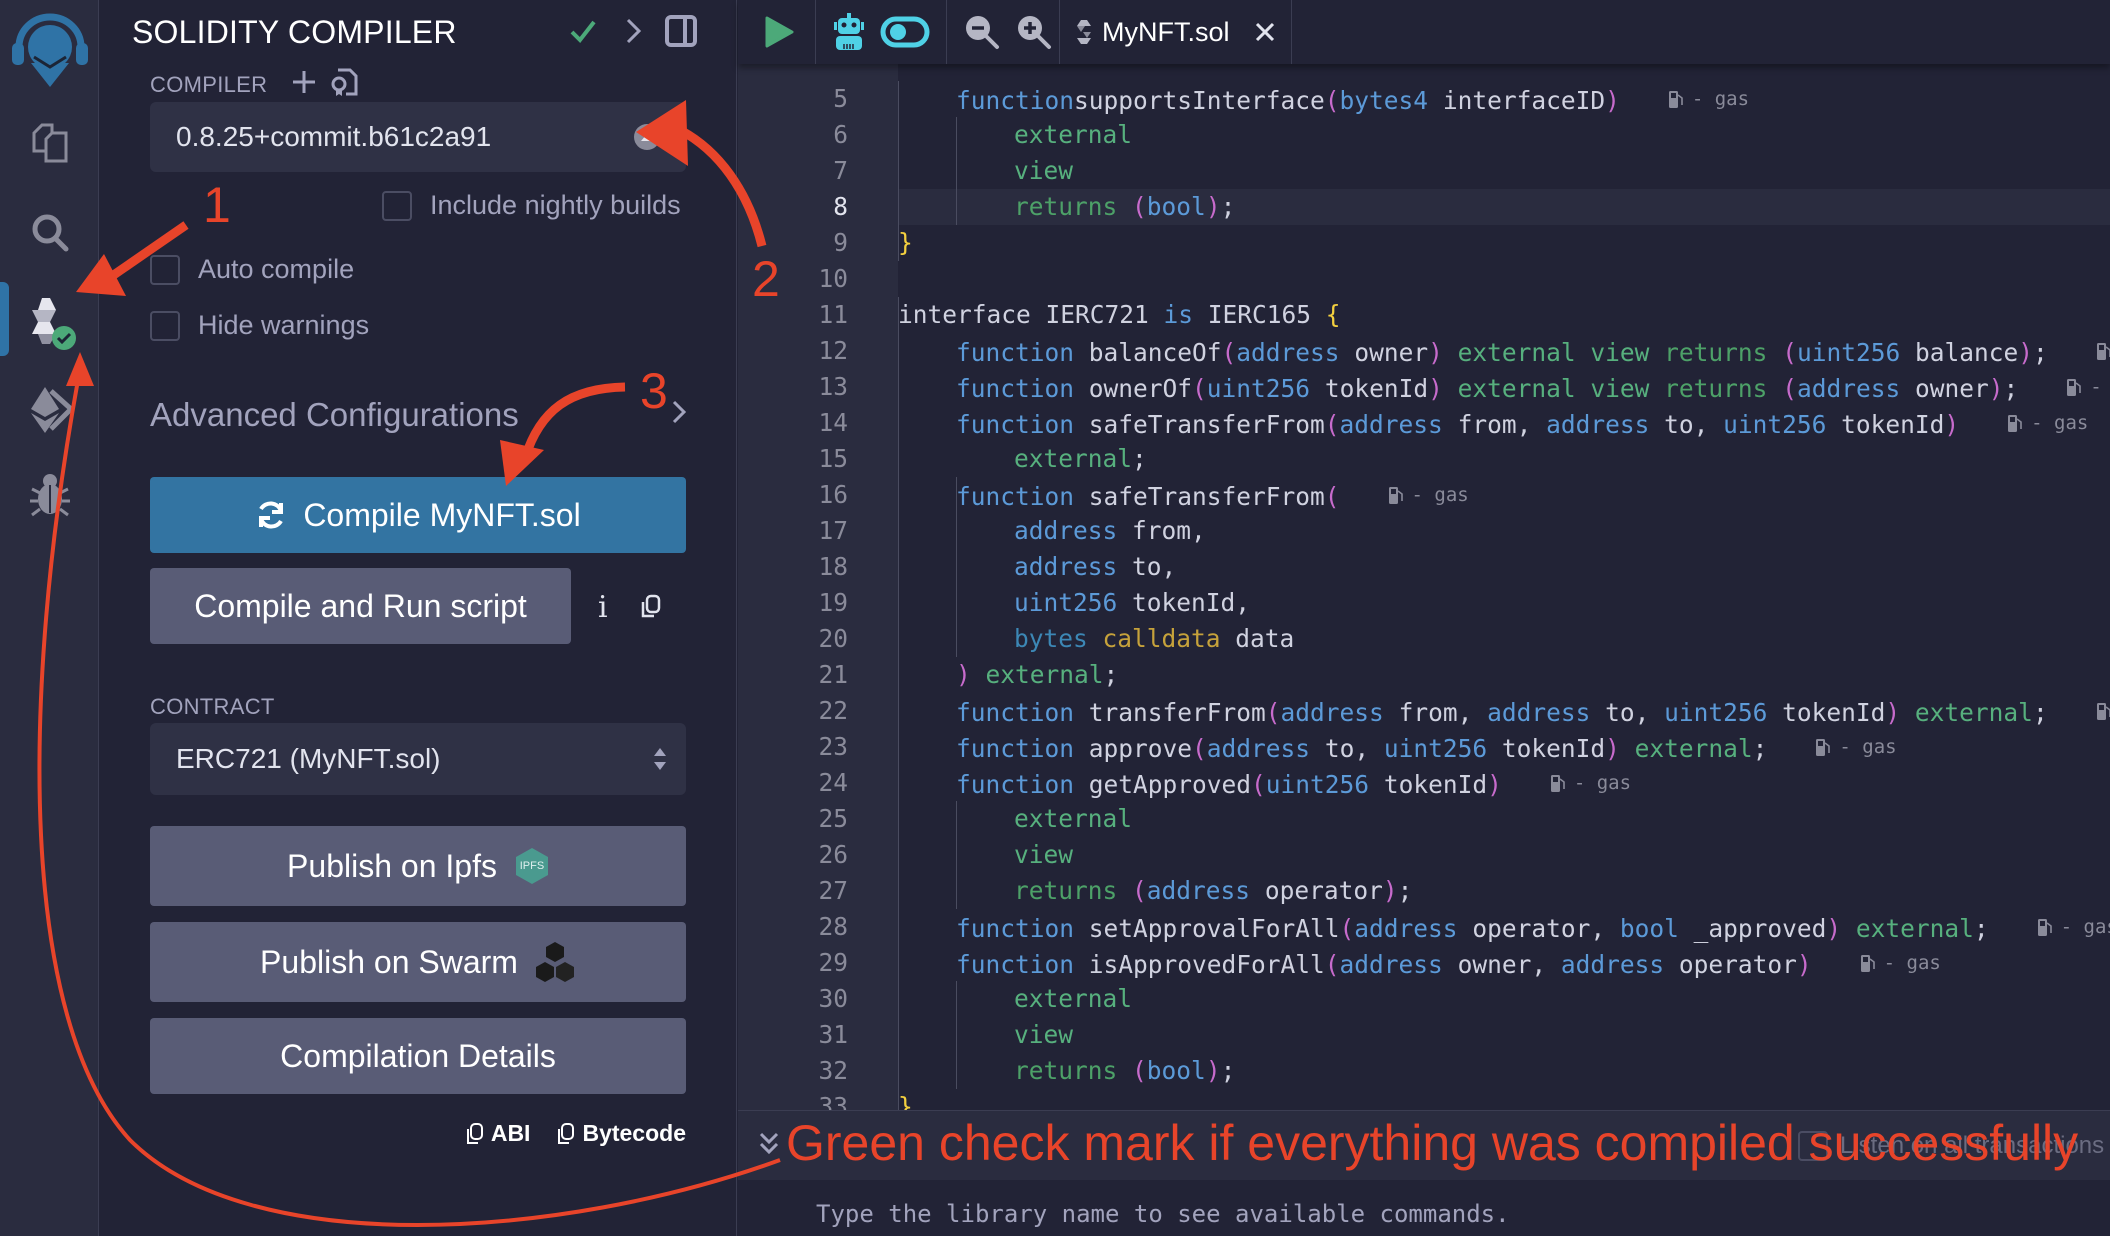 The width and height of the screenshot is (2110, 1236). What do you see at coordinates (1424, 135) in the screenshot?
I see `code-line: 6 external` at bounding box center [1424, 135].